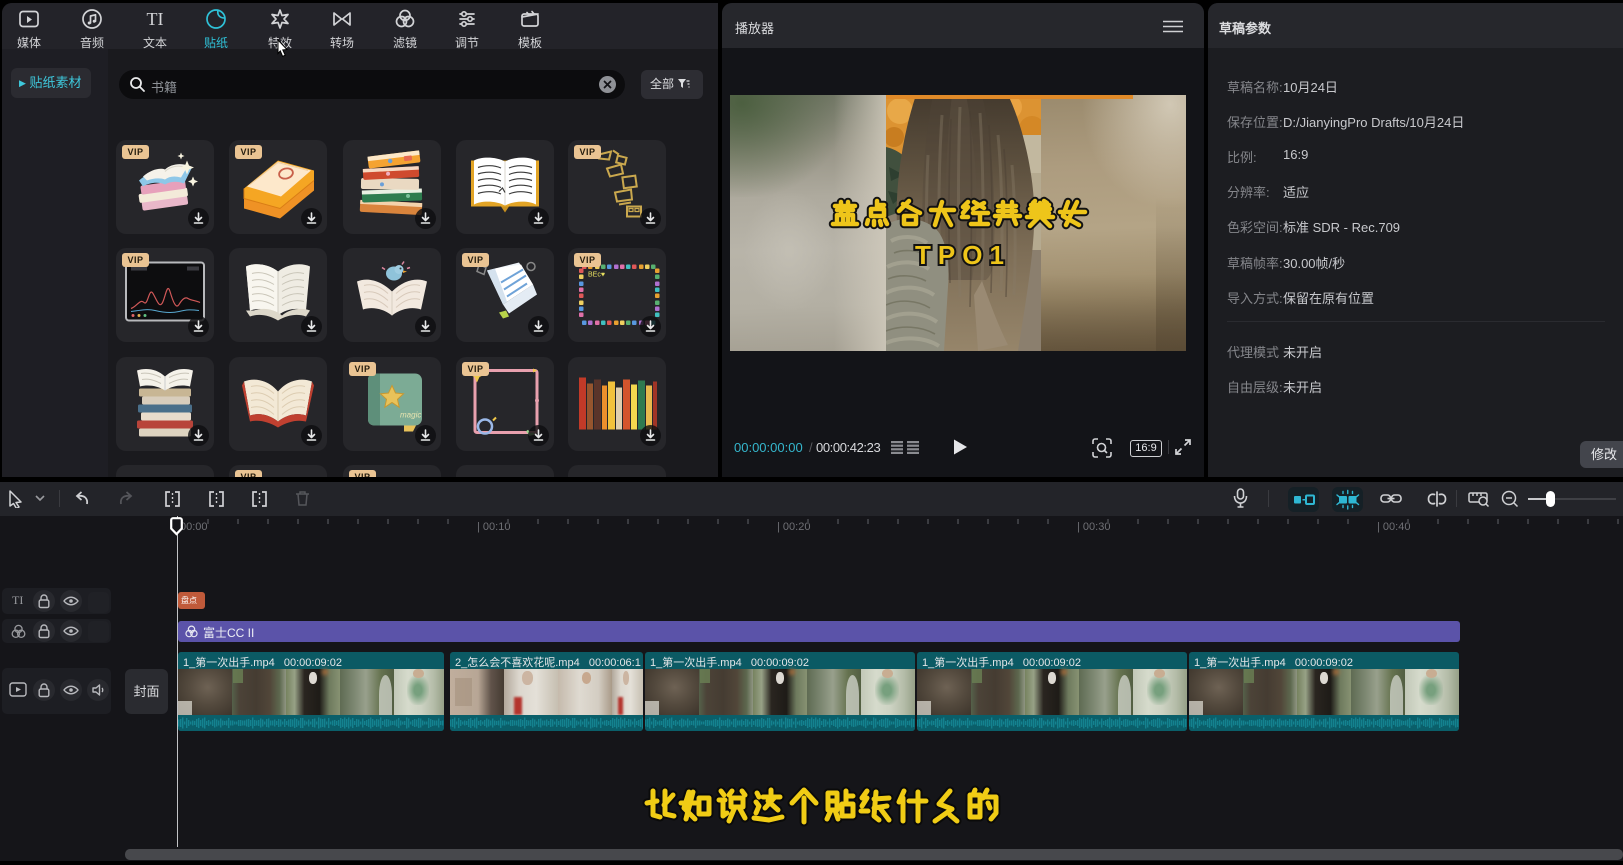 The image size is (1623, 865). What do you see at coordinates (410, 415) in the screenshot?
I see `svg-text: magic` at bounding box center [410, 415].